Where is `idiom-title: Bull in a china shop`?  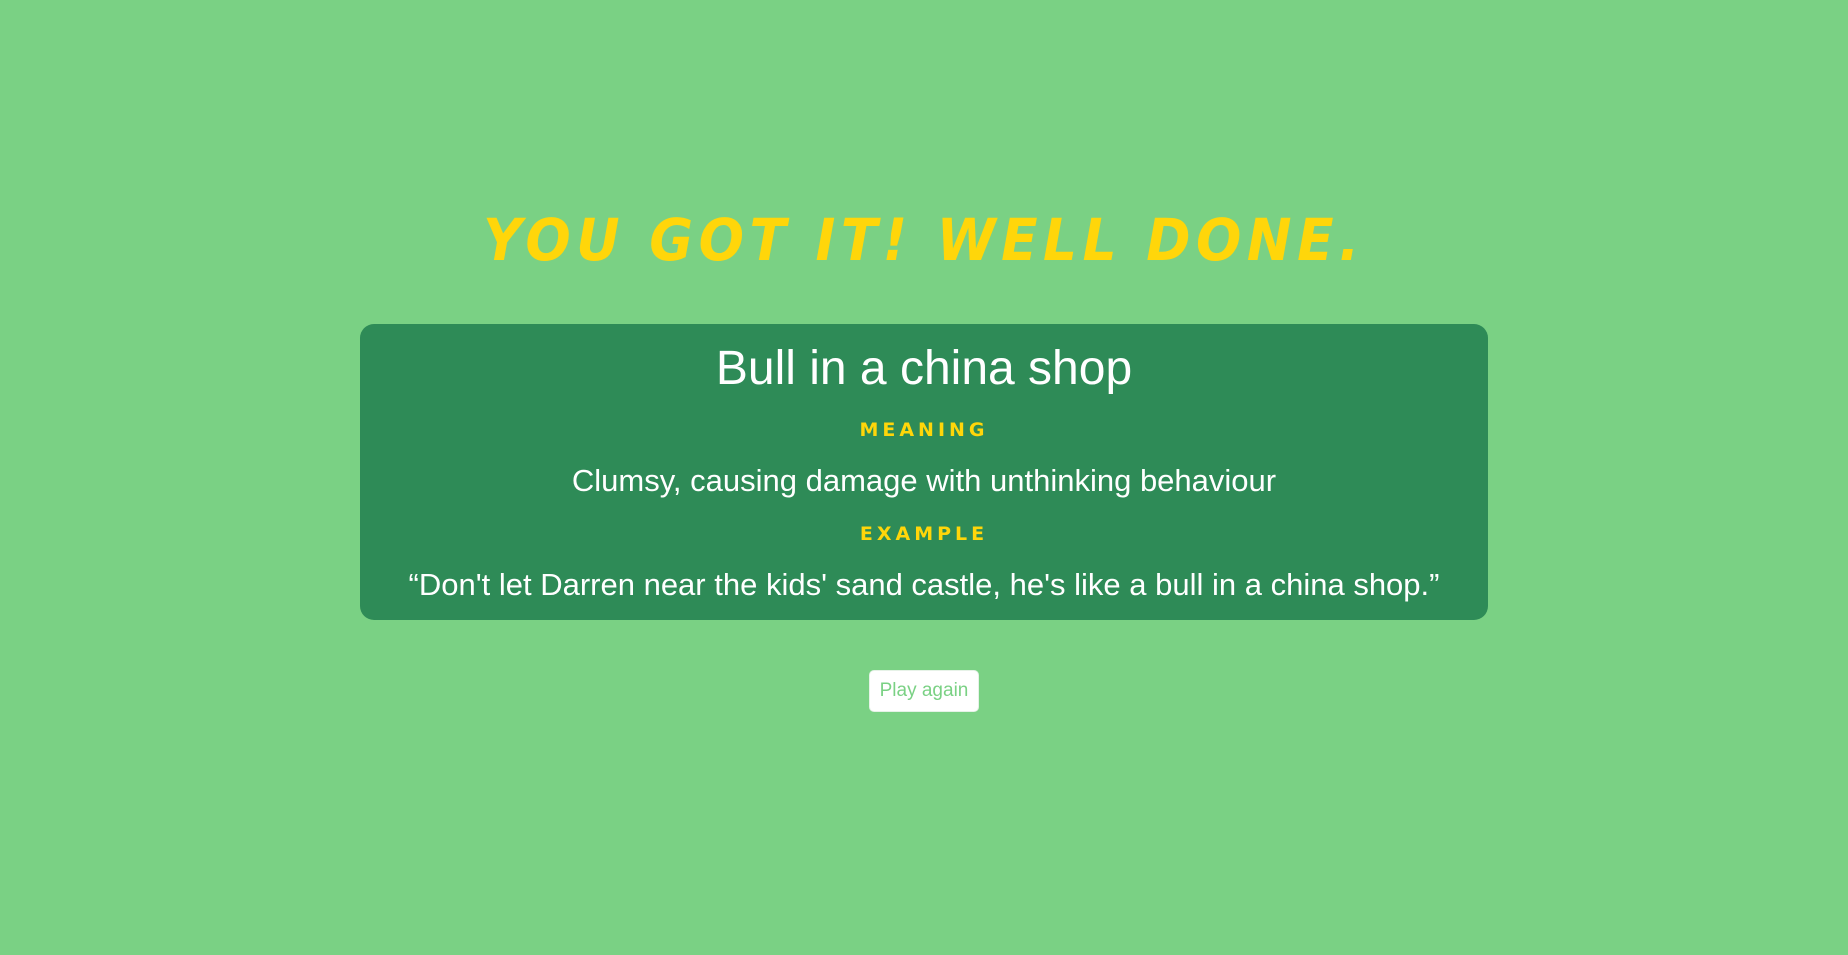
idiom-title: Bull in a china shop is located at coordinates (924, 368).